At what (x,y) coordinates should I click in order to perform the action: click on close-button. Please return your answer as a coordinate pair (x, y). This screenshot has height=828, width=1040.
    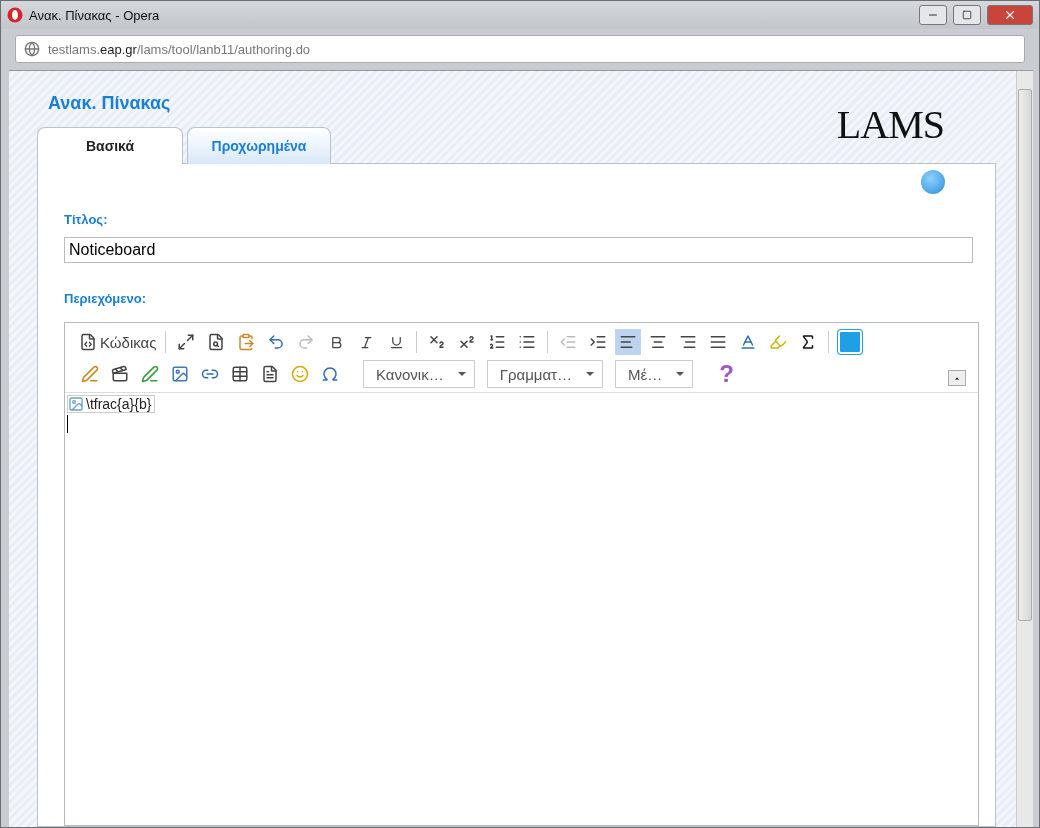
    Looking at the image, I should click on (1010, 15).